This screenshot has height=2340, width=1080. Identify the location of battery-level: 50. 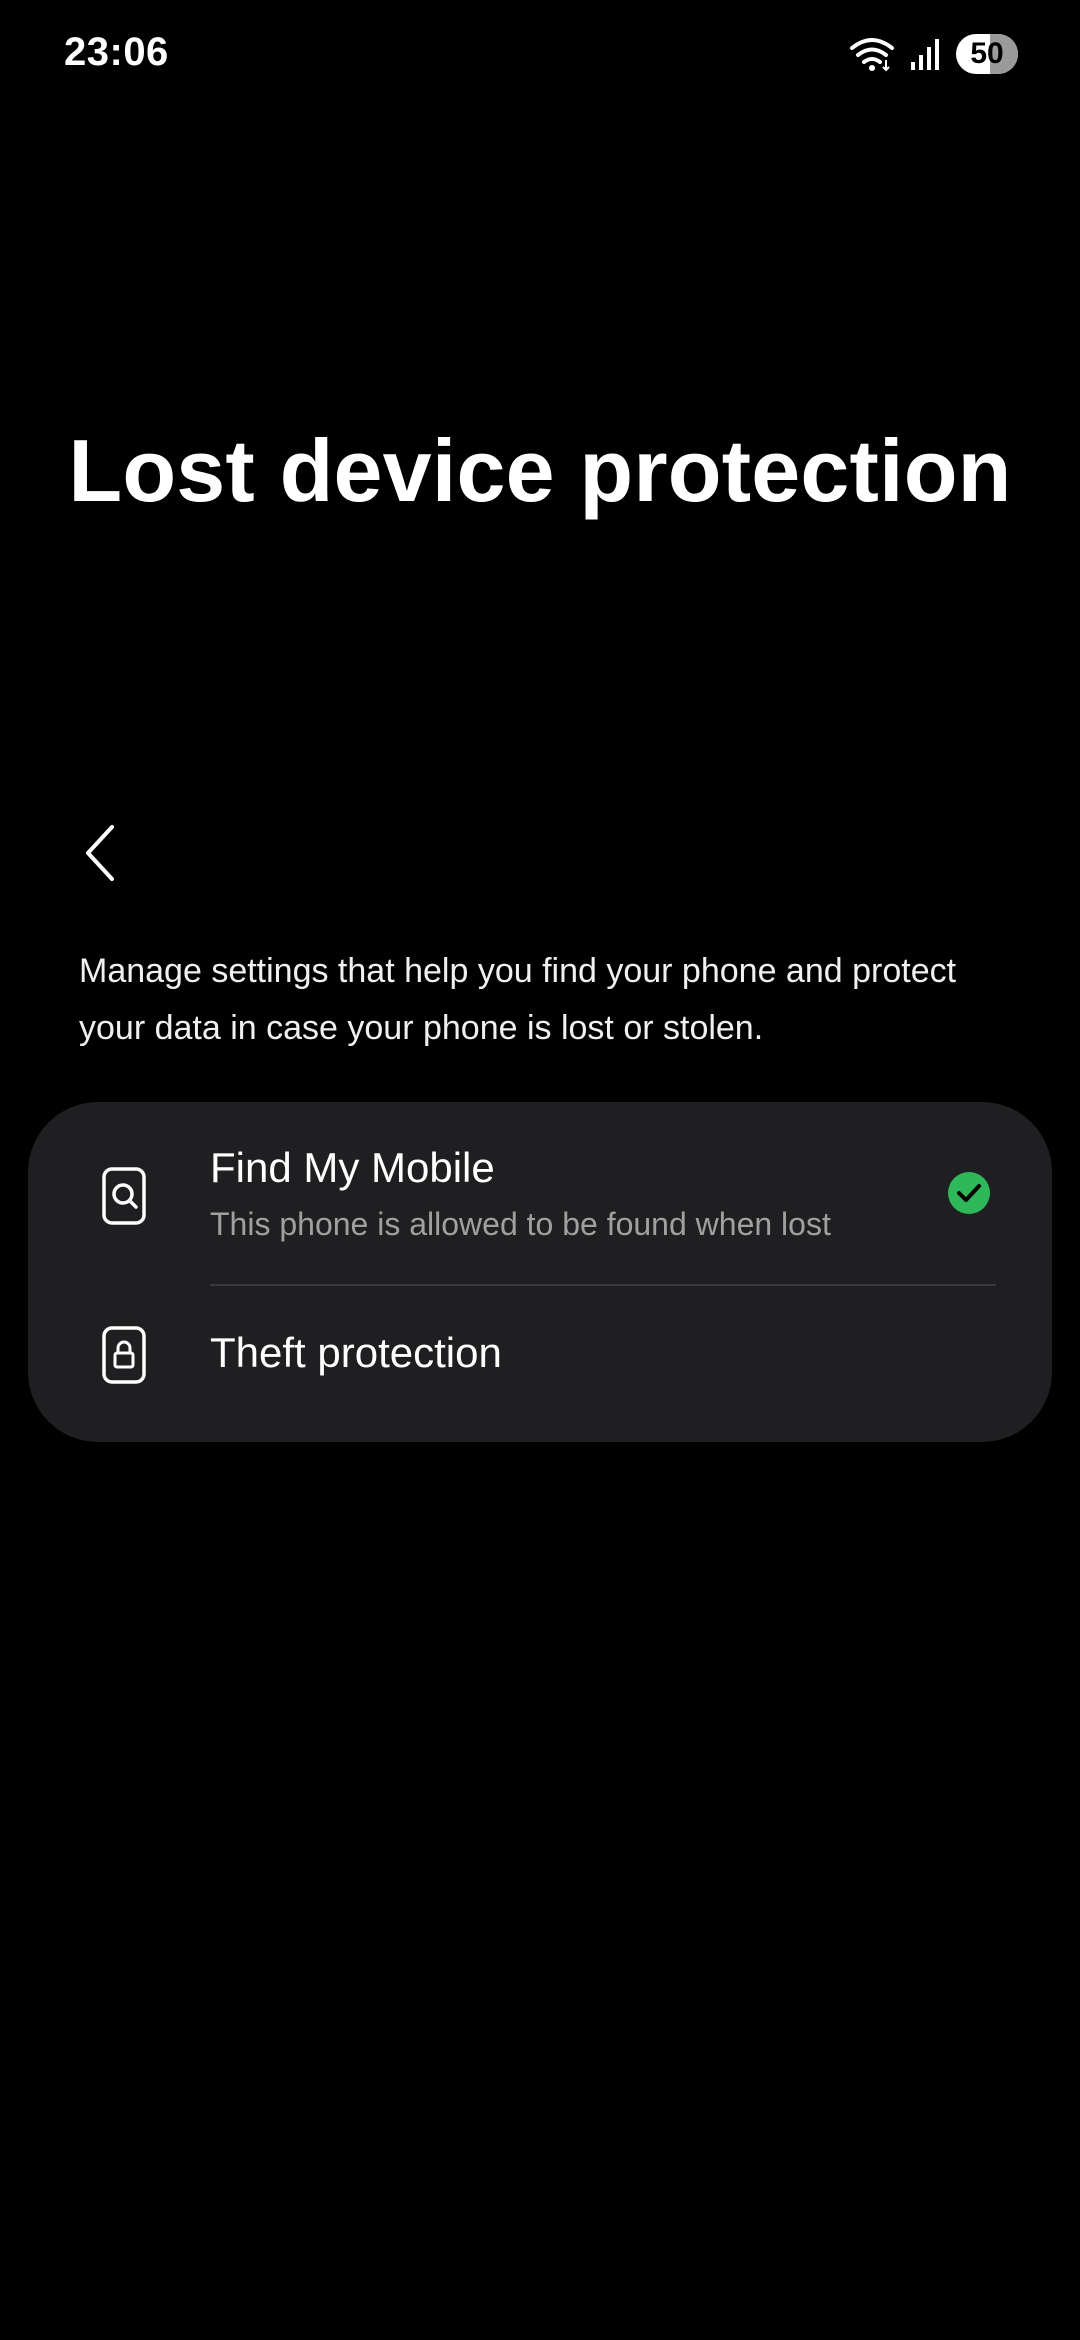
(987, 53).